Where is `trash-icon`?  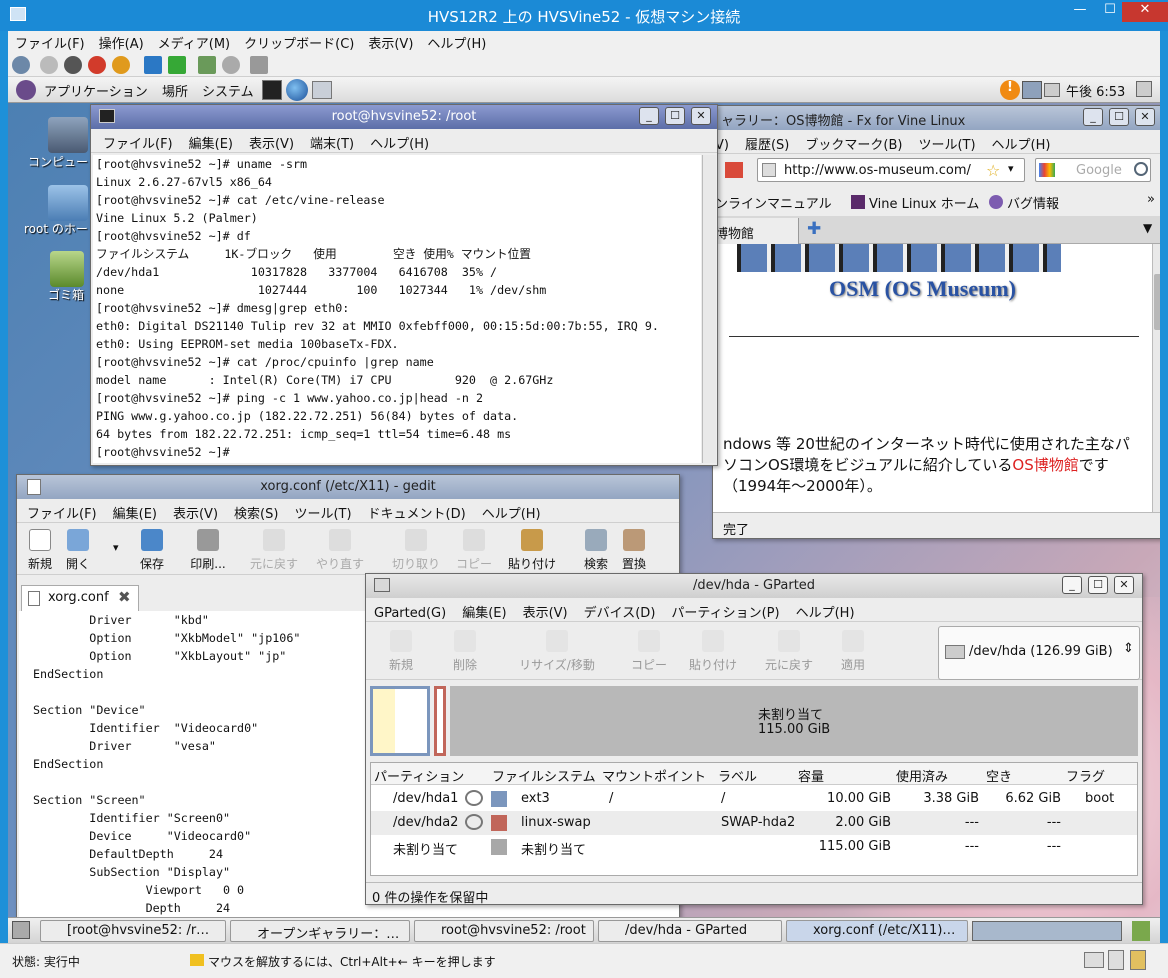
trash-icon is located at coordinates (67, 269).